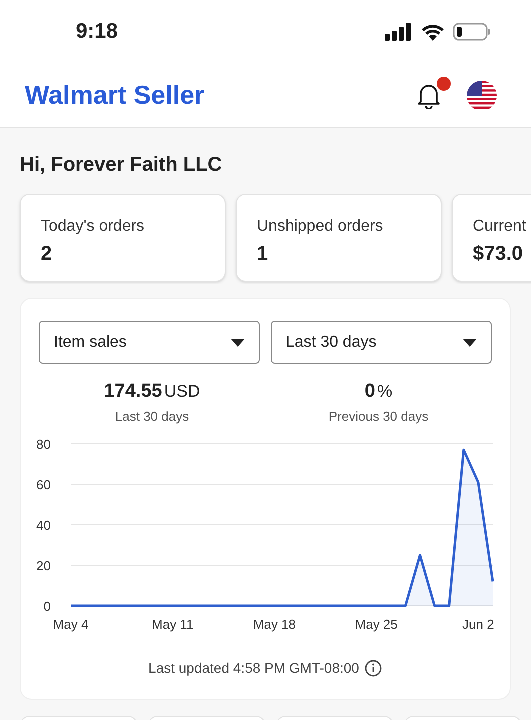  I want to click on y-tick-label: 60, so click(43, 485).